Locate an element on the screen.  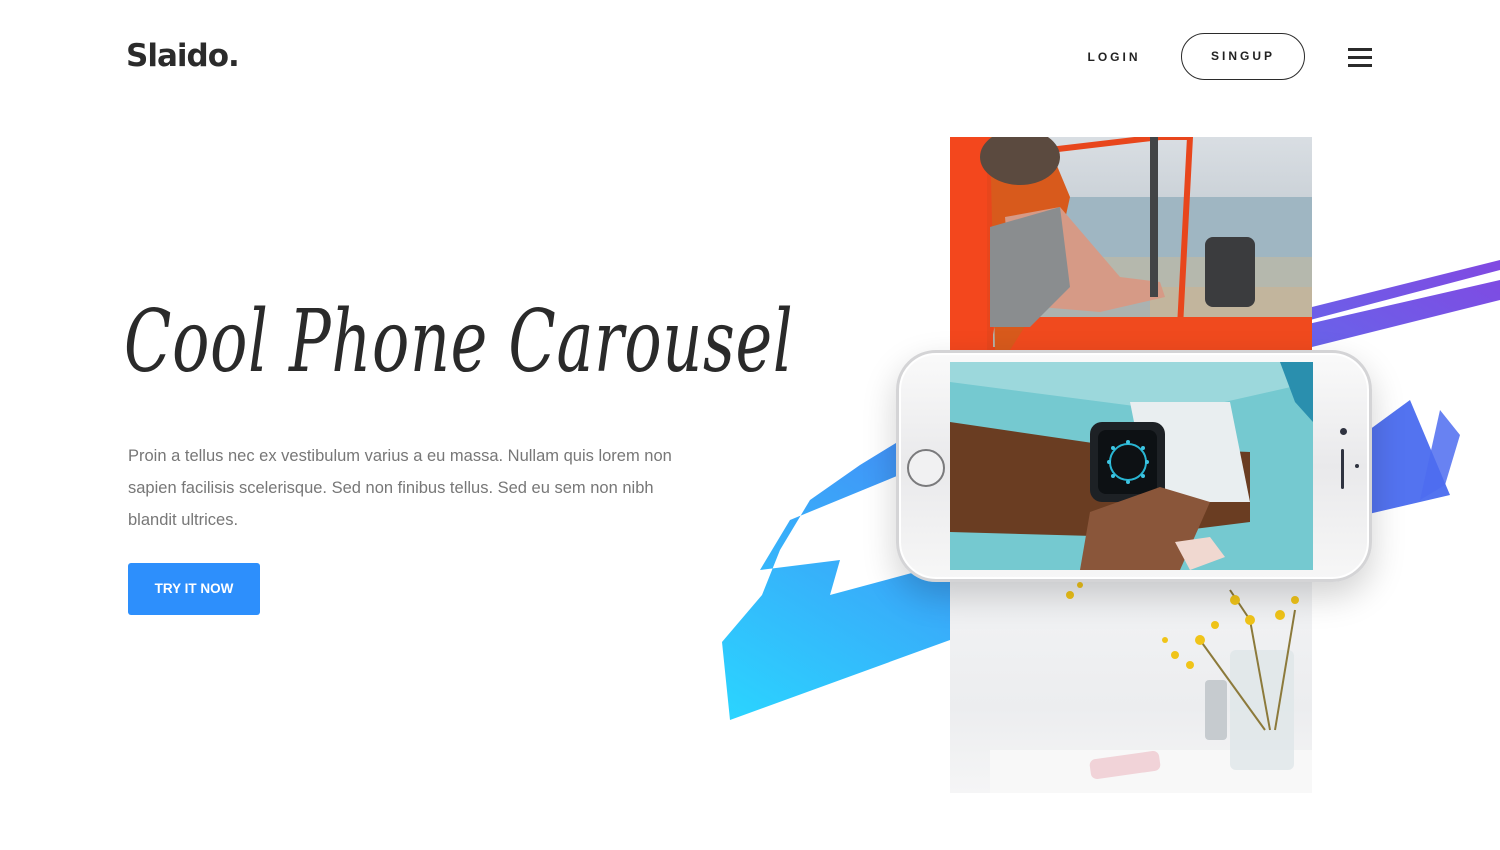
hero-title: Cool Phone Carousel is located at coordinates (459, 342).